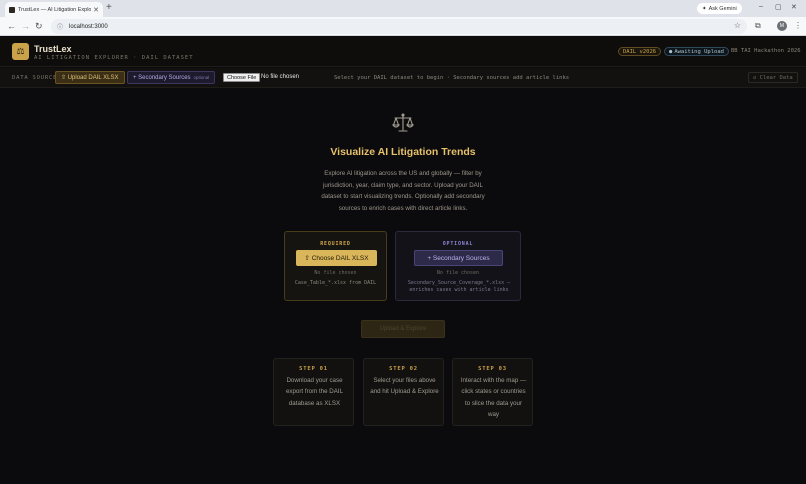 This screenshot has height=484, width=806. What do you see at coordinates (25, 26) in the screenshot?
I see `forward-icon: →` at bounding box center [25, 26].